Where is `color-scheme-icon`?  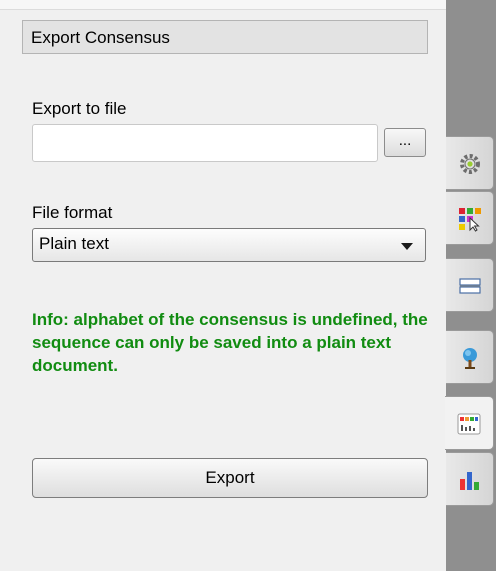
color-scheme-icon is located at coordinates (470, 220).